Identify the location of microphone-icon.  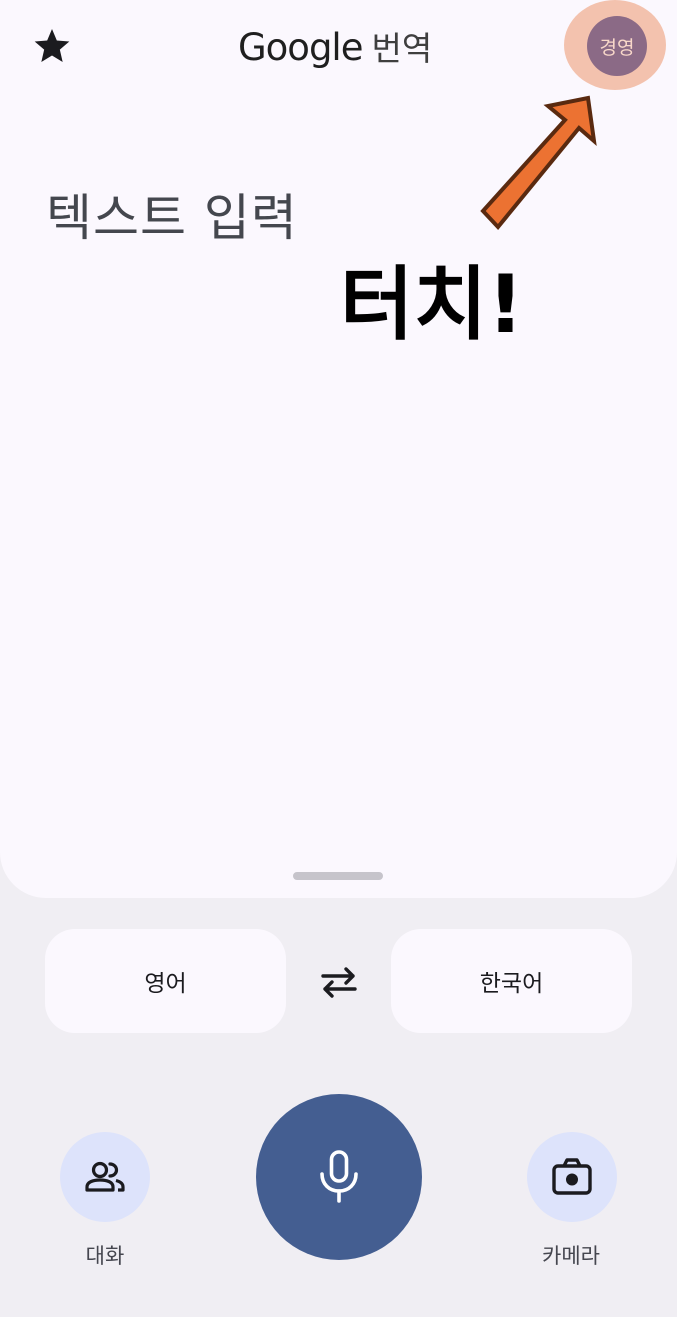
(339, 1176).